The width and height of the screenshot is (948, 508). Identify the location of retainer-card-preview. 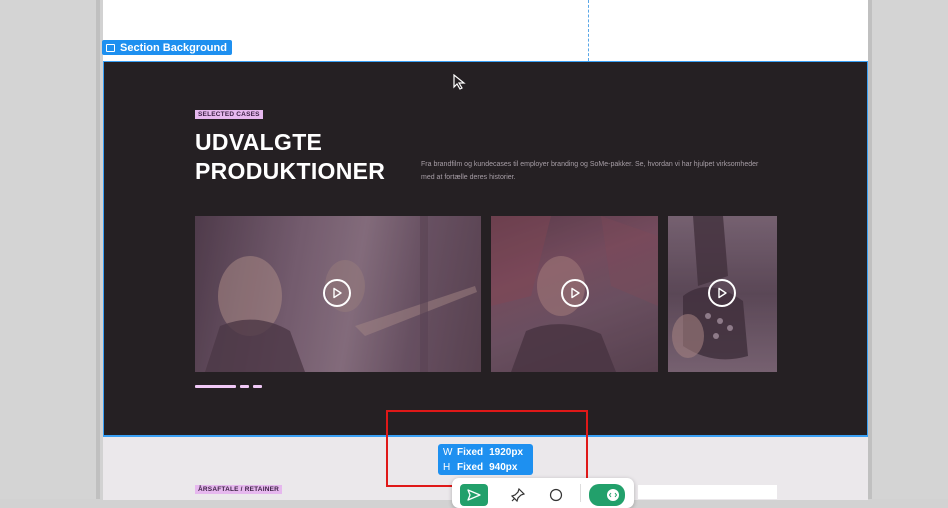
(707, 492).